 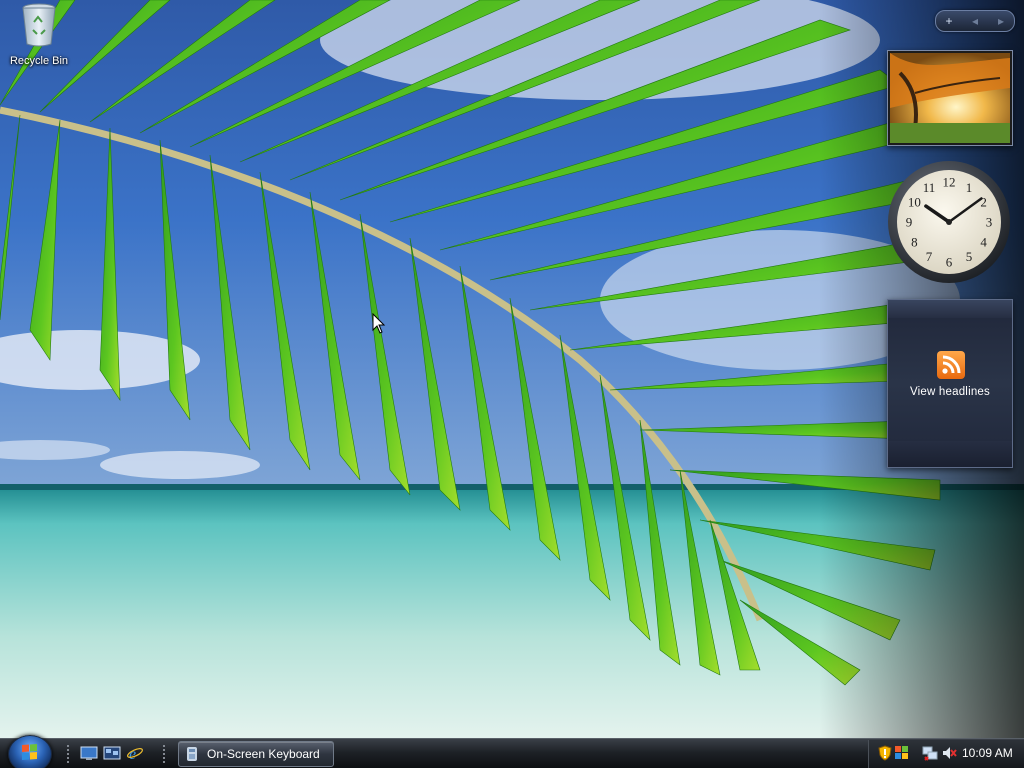 What do you see at coordinates (950, 383) in the screenshot?
I see `feed-headlines-gadget: View headlines` at bounding box center [950, 383].